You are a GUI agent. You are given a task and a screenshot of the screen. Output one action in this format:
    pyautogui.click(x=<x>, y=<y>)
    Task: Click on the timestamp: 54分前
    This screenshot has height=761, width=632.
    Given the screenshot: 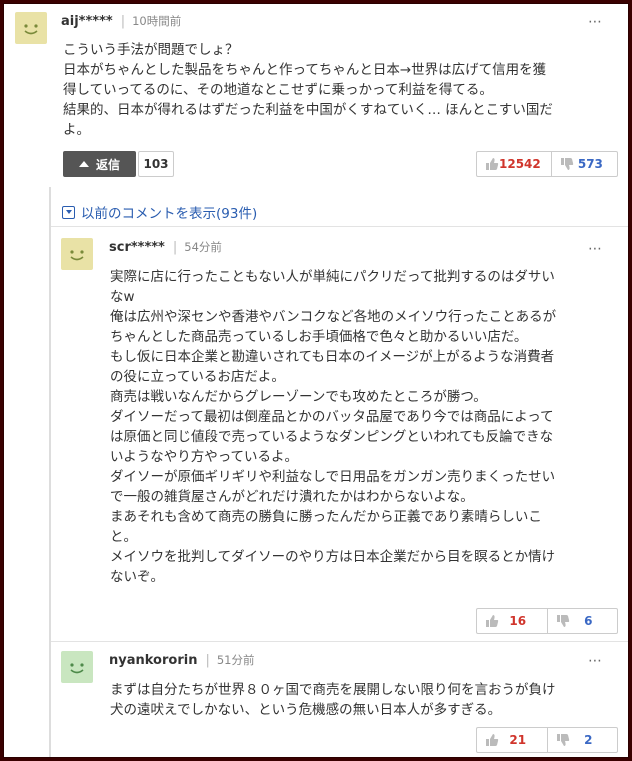 What is the action you would take?
    pyautogui.click(x=203, y=247)
    